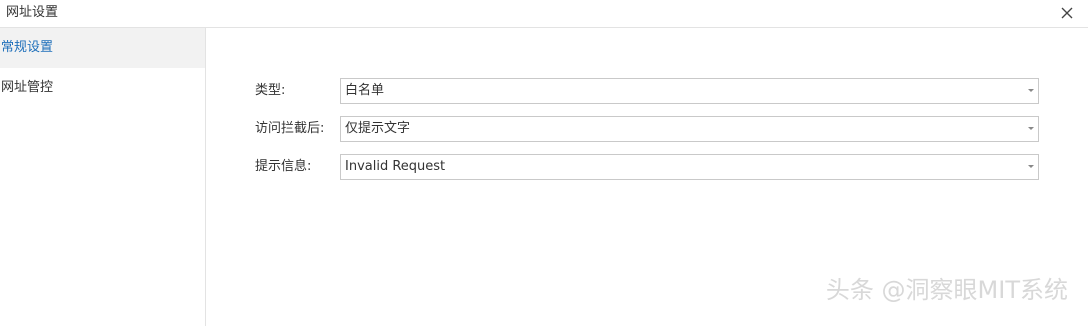  Describe the element at coordinates (27, 47) in the screenshot. I see `sidebar-item-label: 常规设置` at that location.